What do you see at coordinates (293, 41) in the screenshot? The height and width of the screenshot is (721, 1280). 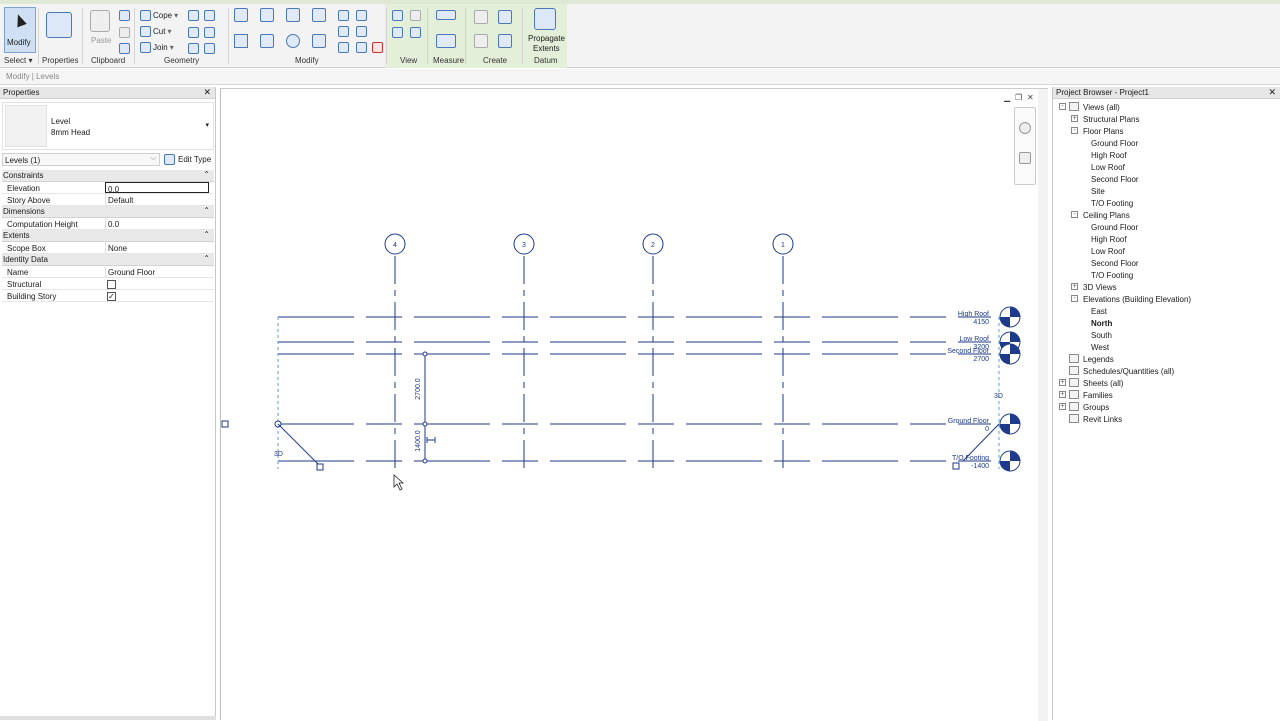 I see `rotate-icon` at bounding box center [293, 41].